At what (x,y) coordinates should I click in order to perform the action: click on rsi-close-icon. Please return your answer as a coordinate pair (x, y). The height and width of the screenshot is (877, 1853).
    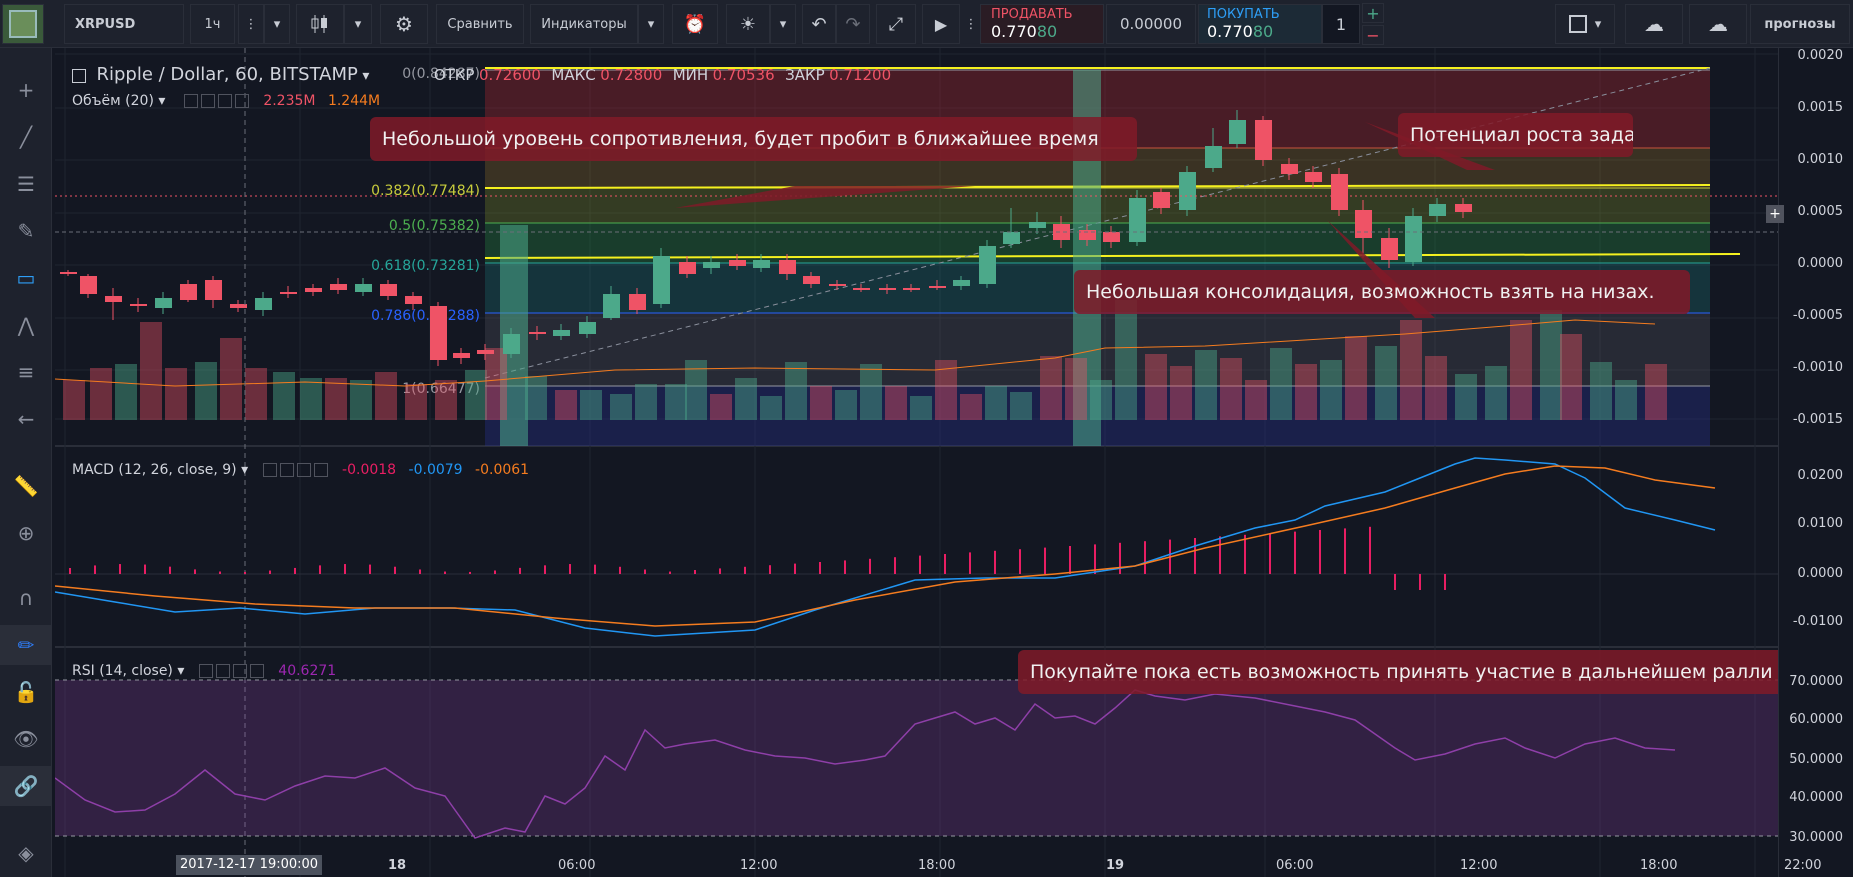
    Looking at the image, I should click on (256, 671).